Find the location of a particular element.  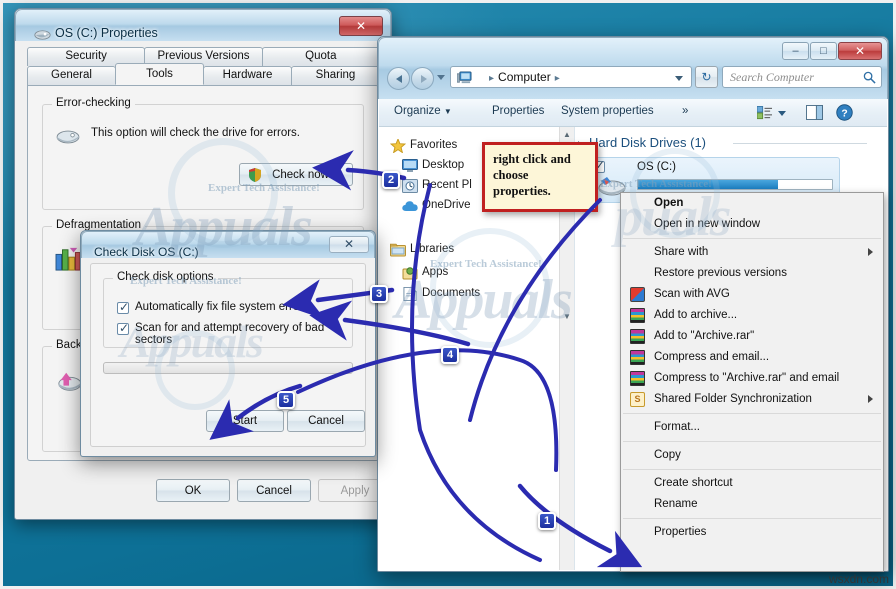

preview-pane-icon is located at coordinates (814, 112).